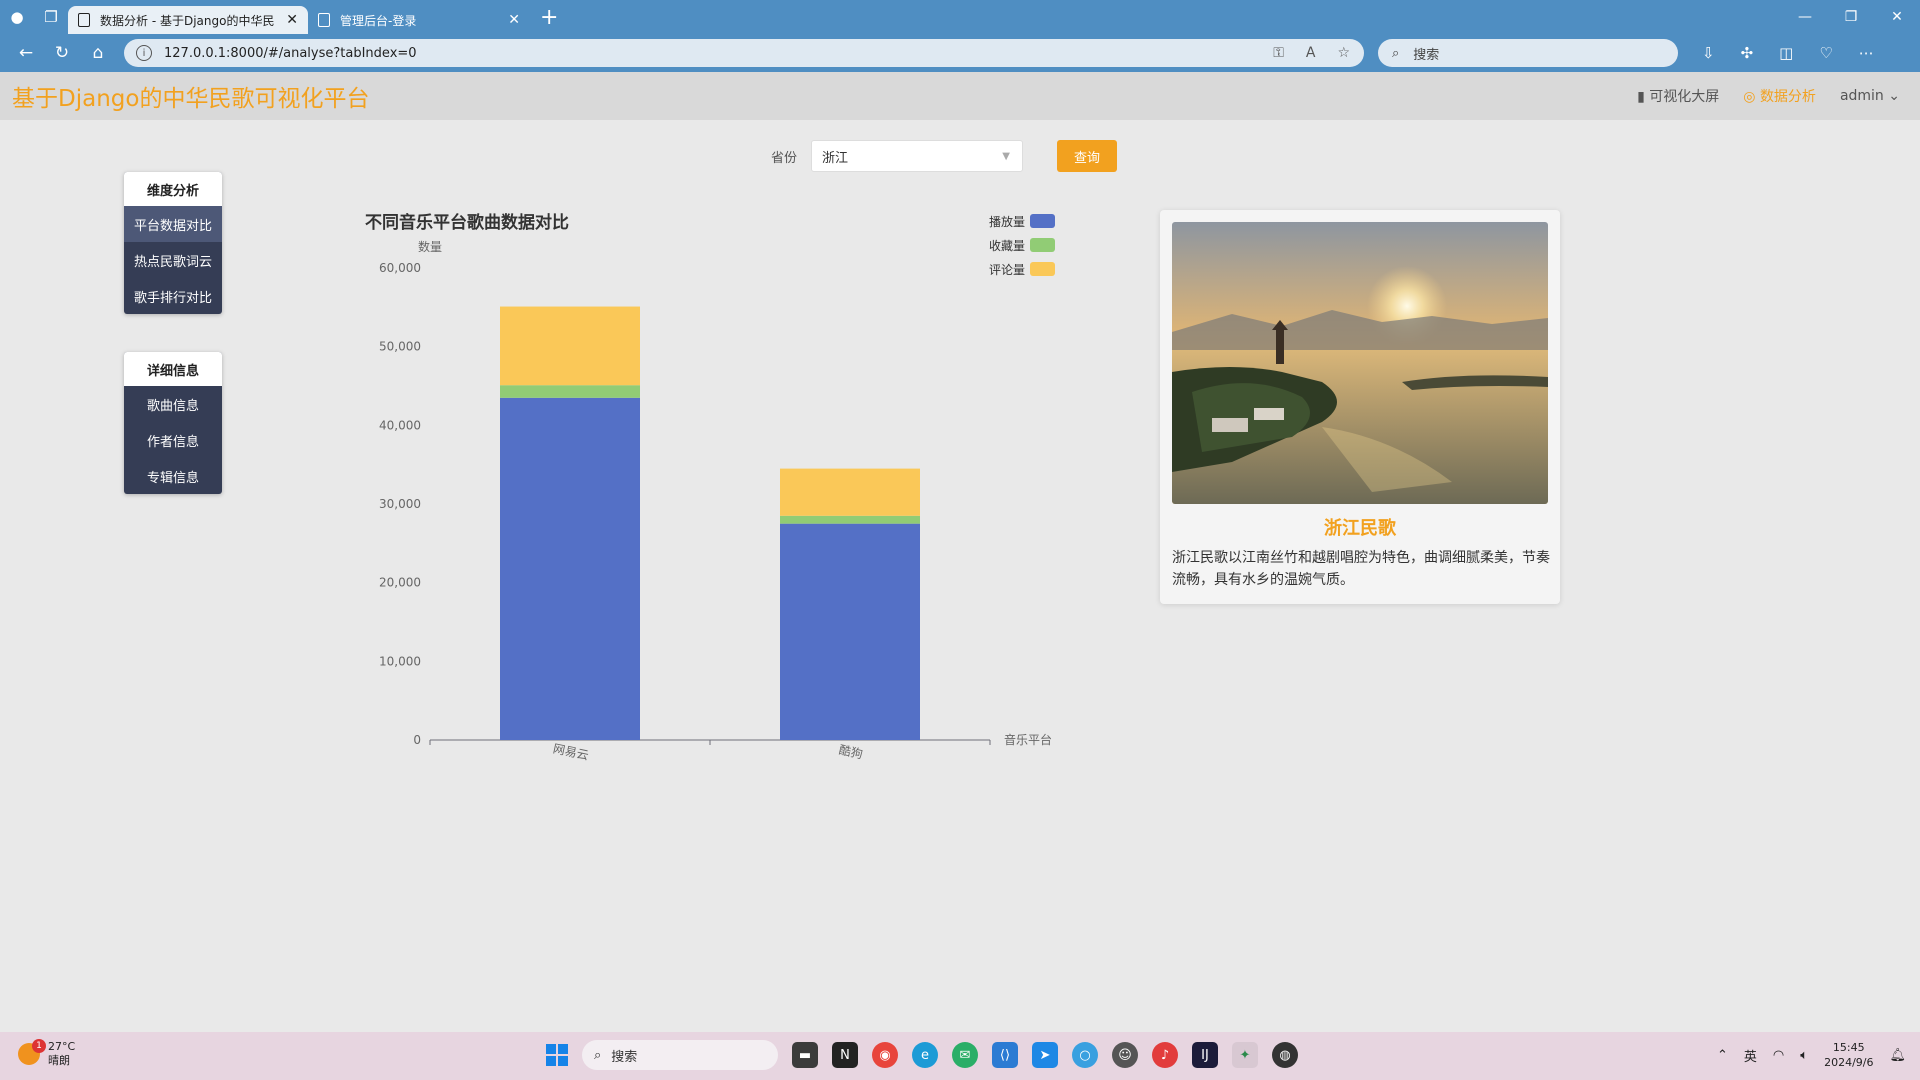 This screenshot has height=1080, width=1920. I want to click on landscape-photo, so click(1360, 363).